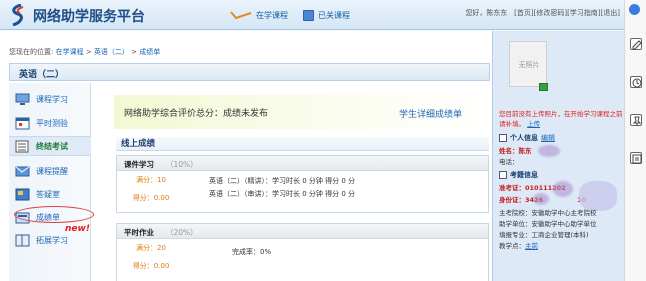 The height and width of the screenshot is (281, 646). Describe the element at coordinates (567, 13) in the screenshot. I see `top-links: [首页][修改密码][学习指南][退出]` at that location.